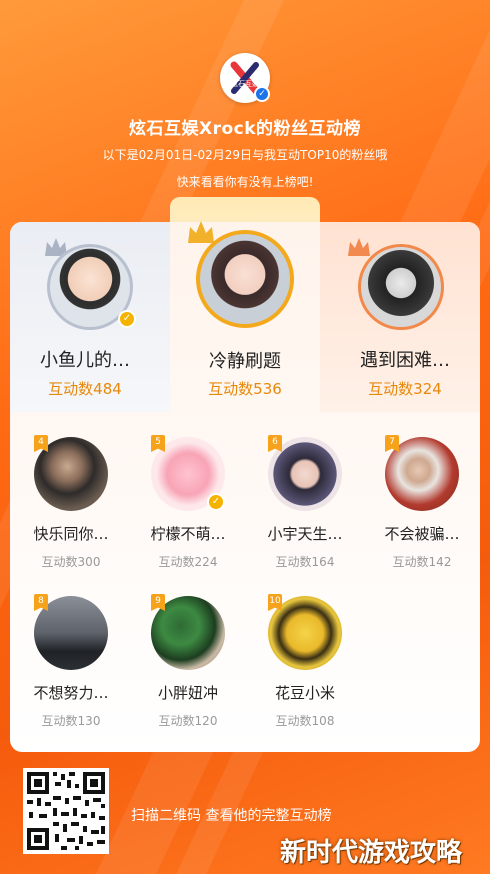  What do you see at coordinates (85, 389) in the screenshot?
I see `fan-count: 互动数484` at bounding box center [85, 389].